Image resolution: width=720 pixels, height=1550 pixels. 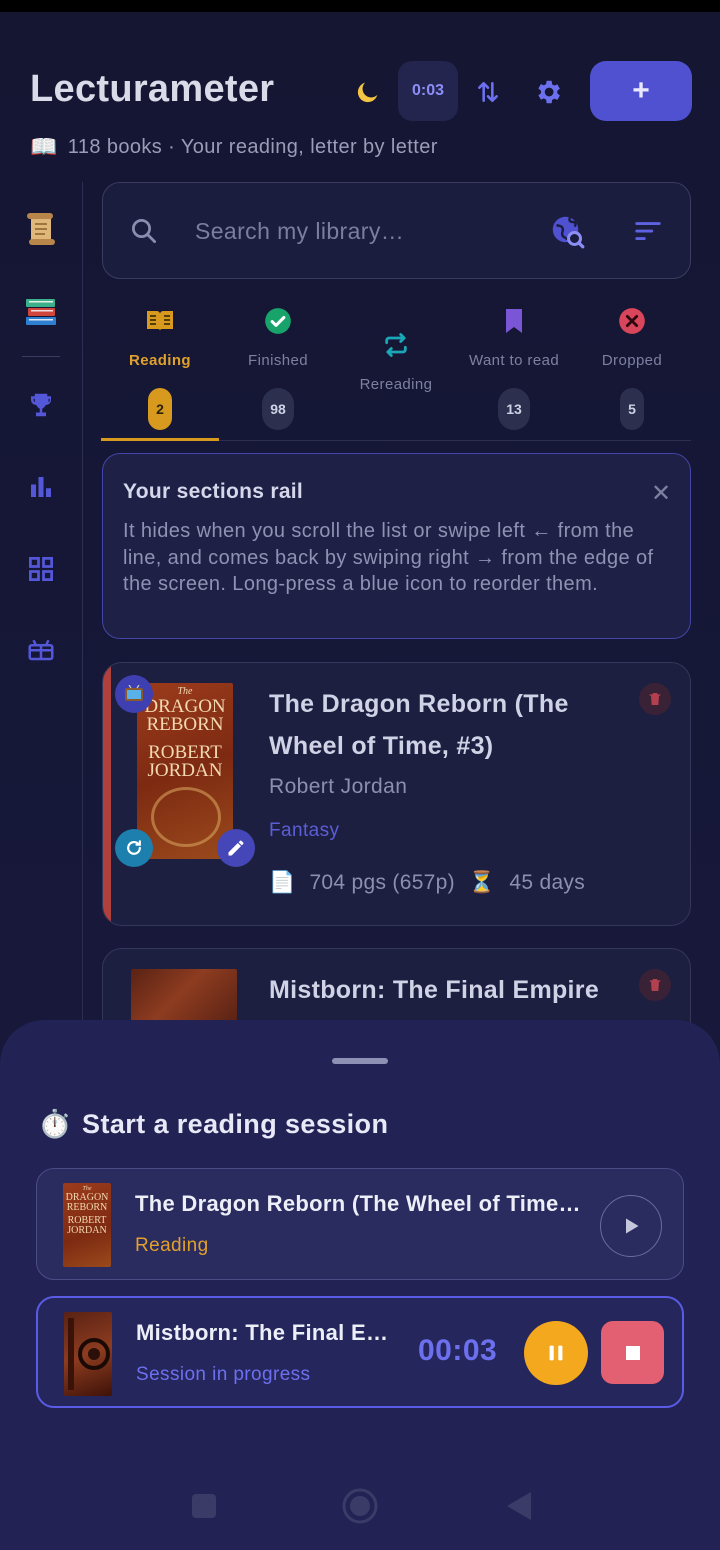 What do you see at coordinates (514, 360) in the screenshot?
I see `tab-label: Want to read` at bounding box center [514, 360].